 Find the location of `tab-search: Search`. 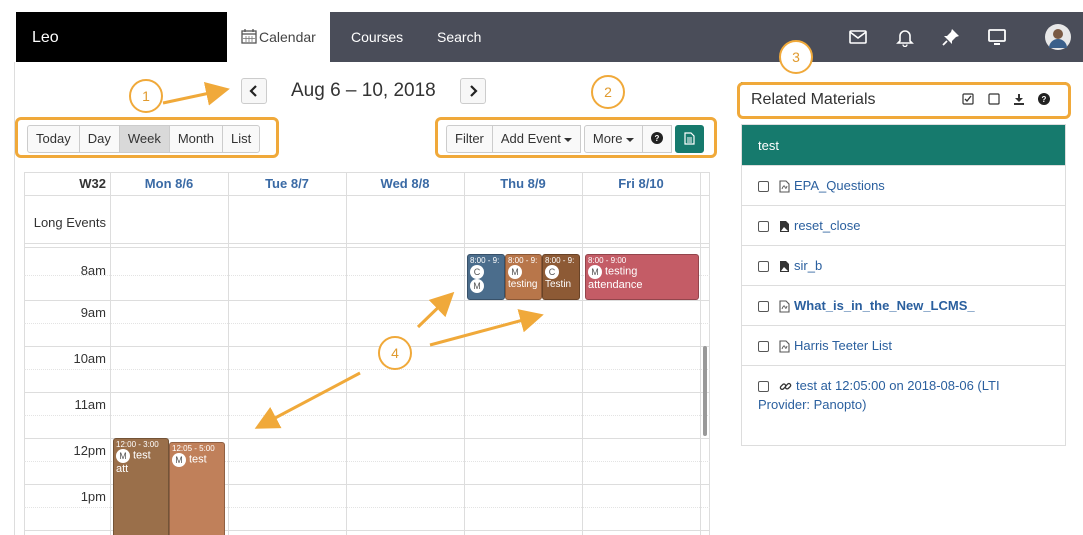

tab-search: Search is located at coordinates (459, 37).